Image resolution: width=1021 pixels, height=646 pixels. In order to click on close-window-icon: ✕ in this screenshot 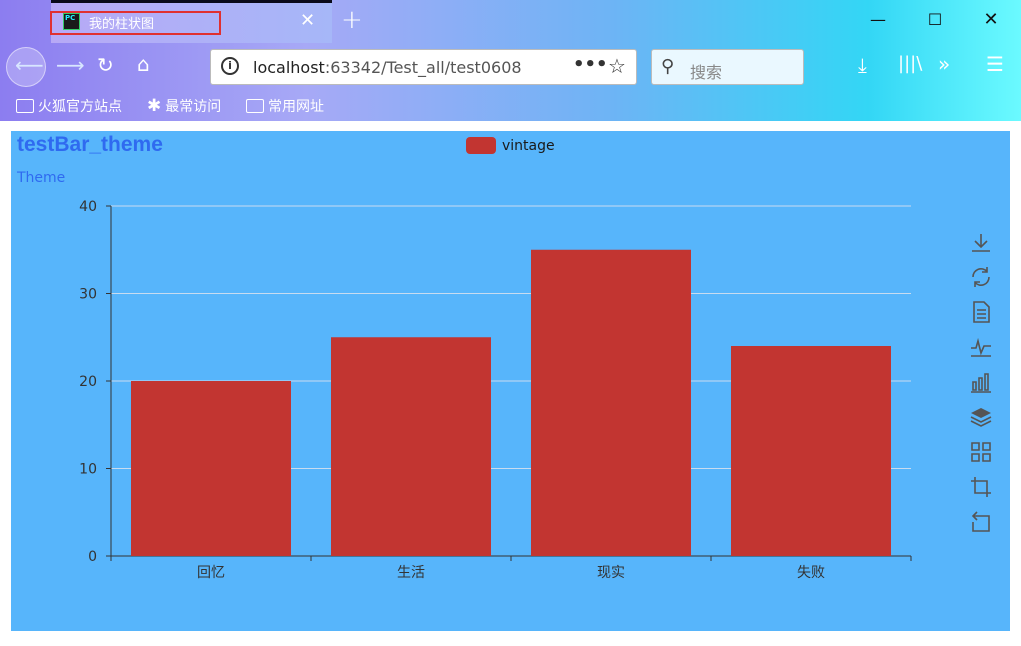, I will do `click(991, 19)`.